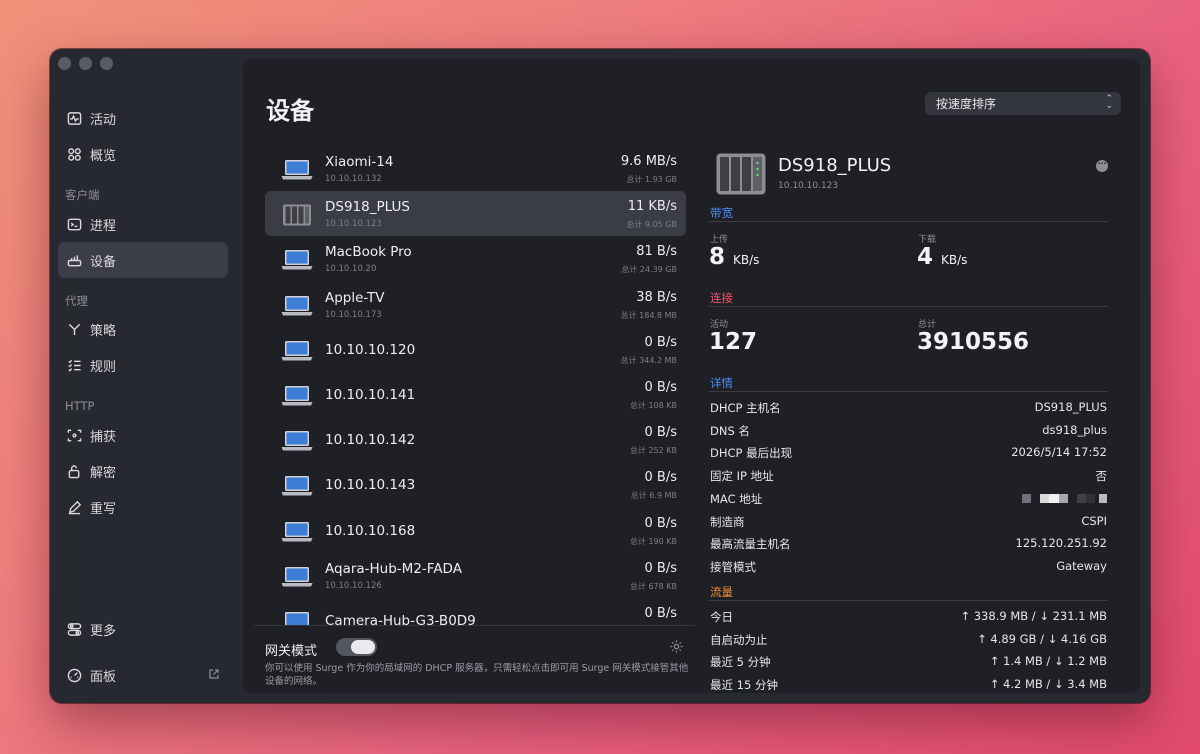  Describe the element at coordinates (353, 179) in the screenshot. I see `device-ip: 10.10.10.132` at that location.